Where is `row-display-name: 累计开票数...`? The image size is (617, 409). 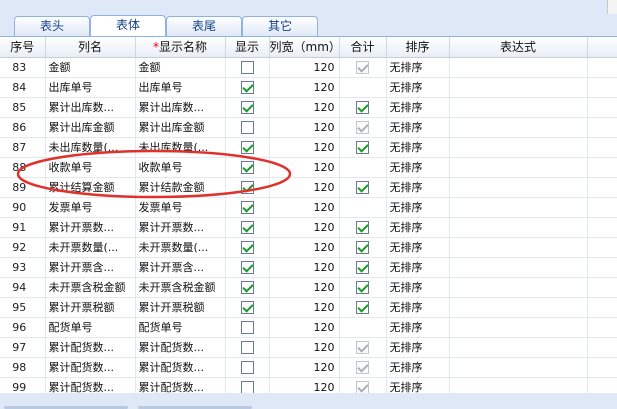 row-display-name: 累计开票数... is located at coordinates (180, 227).